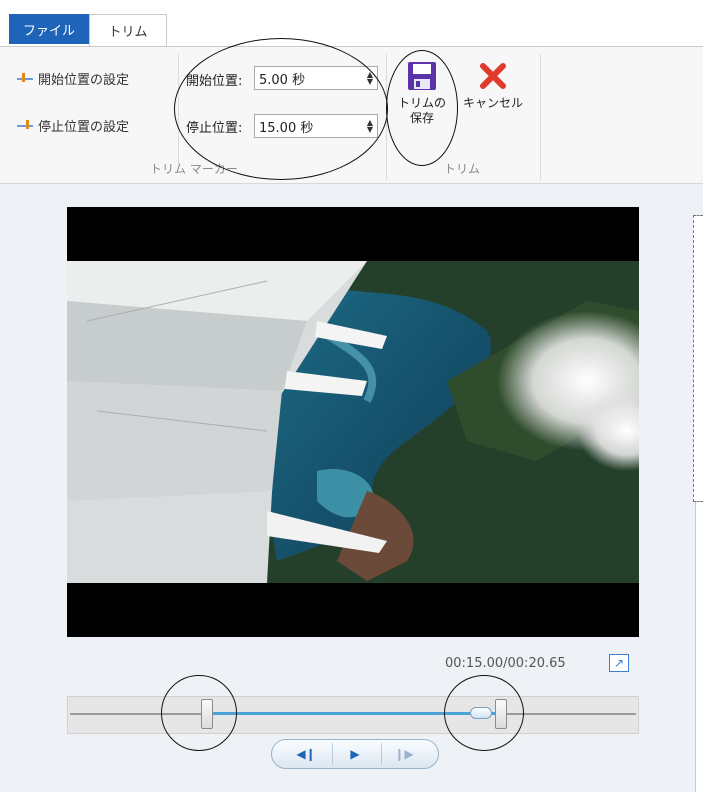 The height and width of the screenshot is (792, 703). I want to click on play-icon: ▶, so click(354, 754).